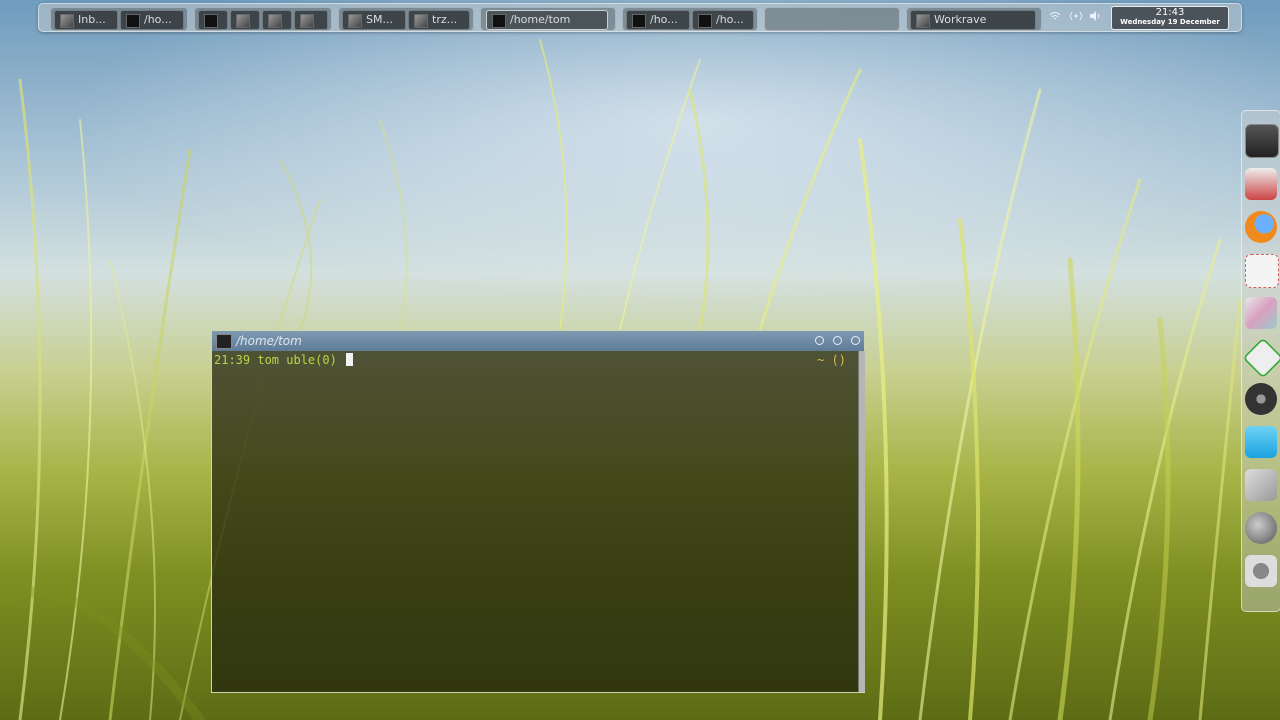 The image size is (1280, 720). Describe the element at coordinates (1170, 22) in the screenshot. I see `clock-date: Wednesday 19 December` at that location.